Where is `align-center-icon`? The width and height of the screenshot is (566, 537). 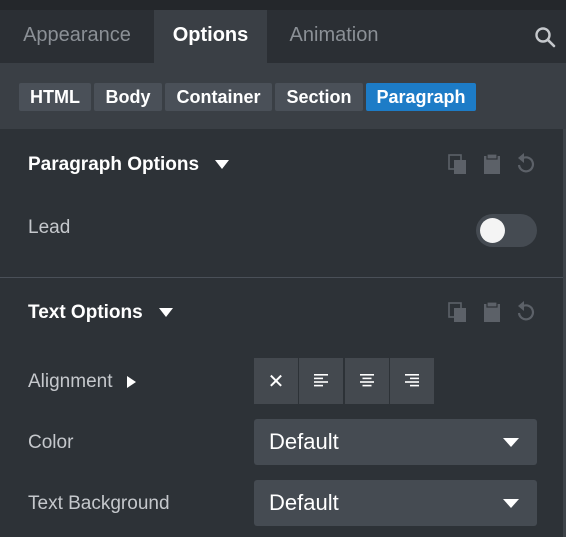 align-center-icon is located at coordinates (367, 380).